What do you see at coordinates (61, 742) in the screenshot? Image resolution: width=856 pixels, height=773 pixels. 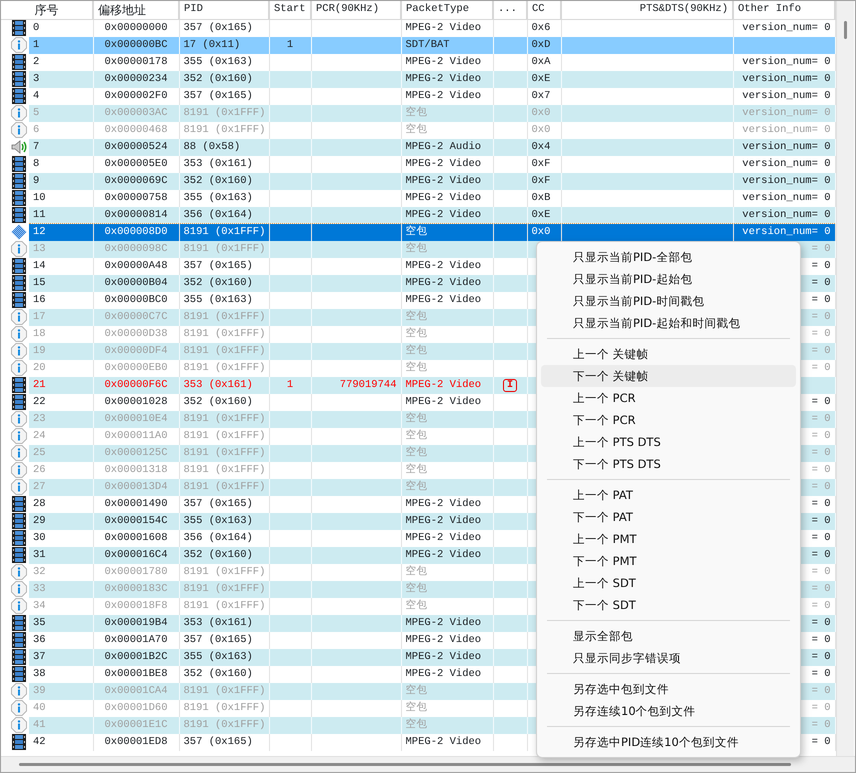 I see `table-cell: 42` at bounding box center [61, 742].